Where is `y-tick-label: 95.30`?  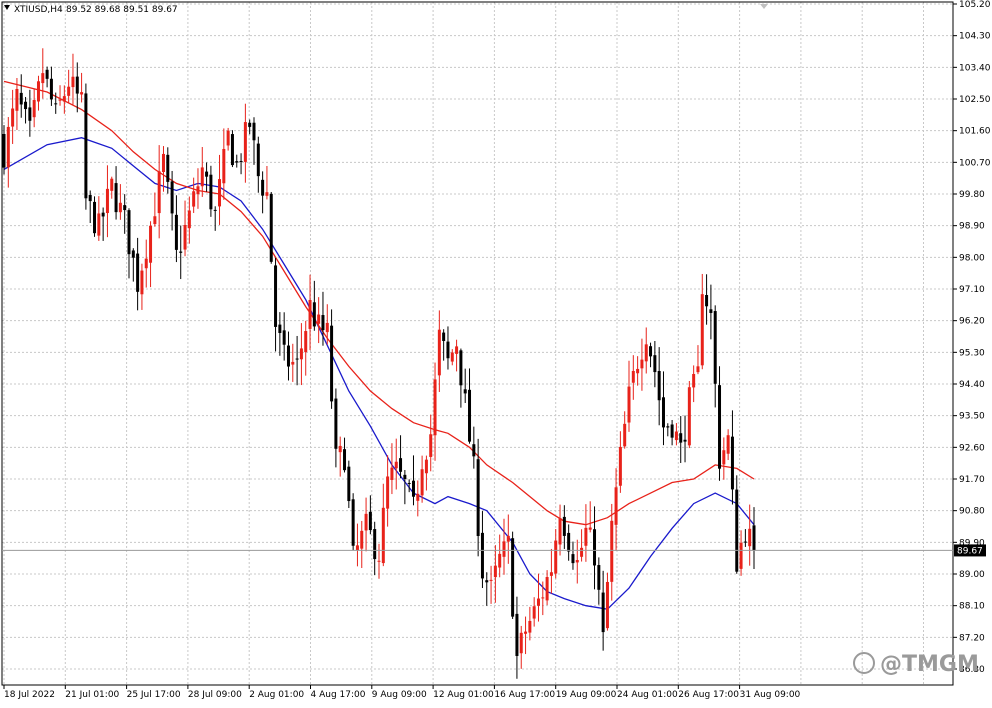 y-tick-label: 95.30 is located at coordinates (972, 353).